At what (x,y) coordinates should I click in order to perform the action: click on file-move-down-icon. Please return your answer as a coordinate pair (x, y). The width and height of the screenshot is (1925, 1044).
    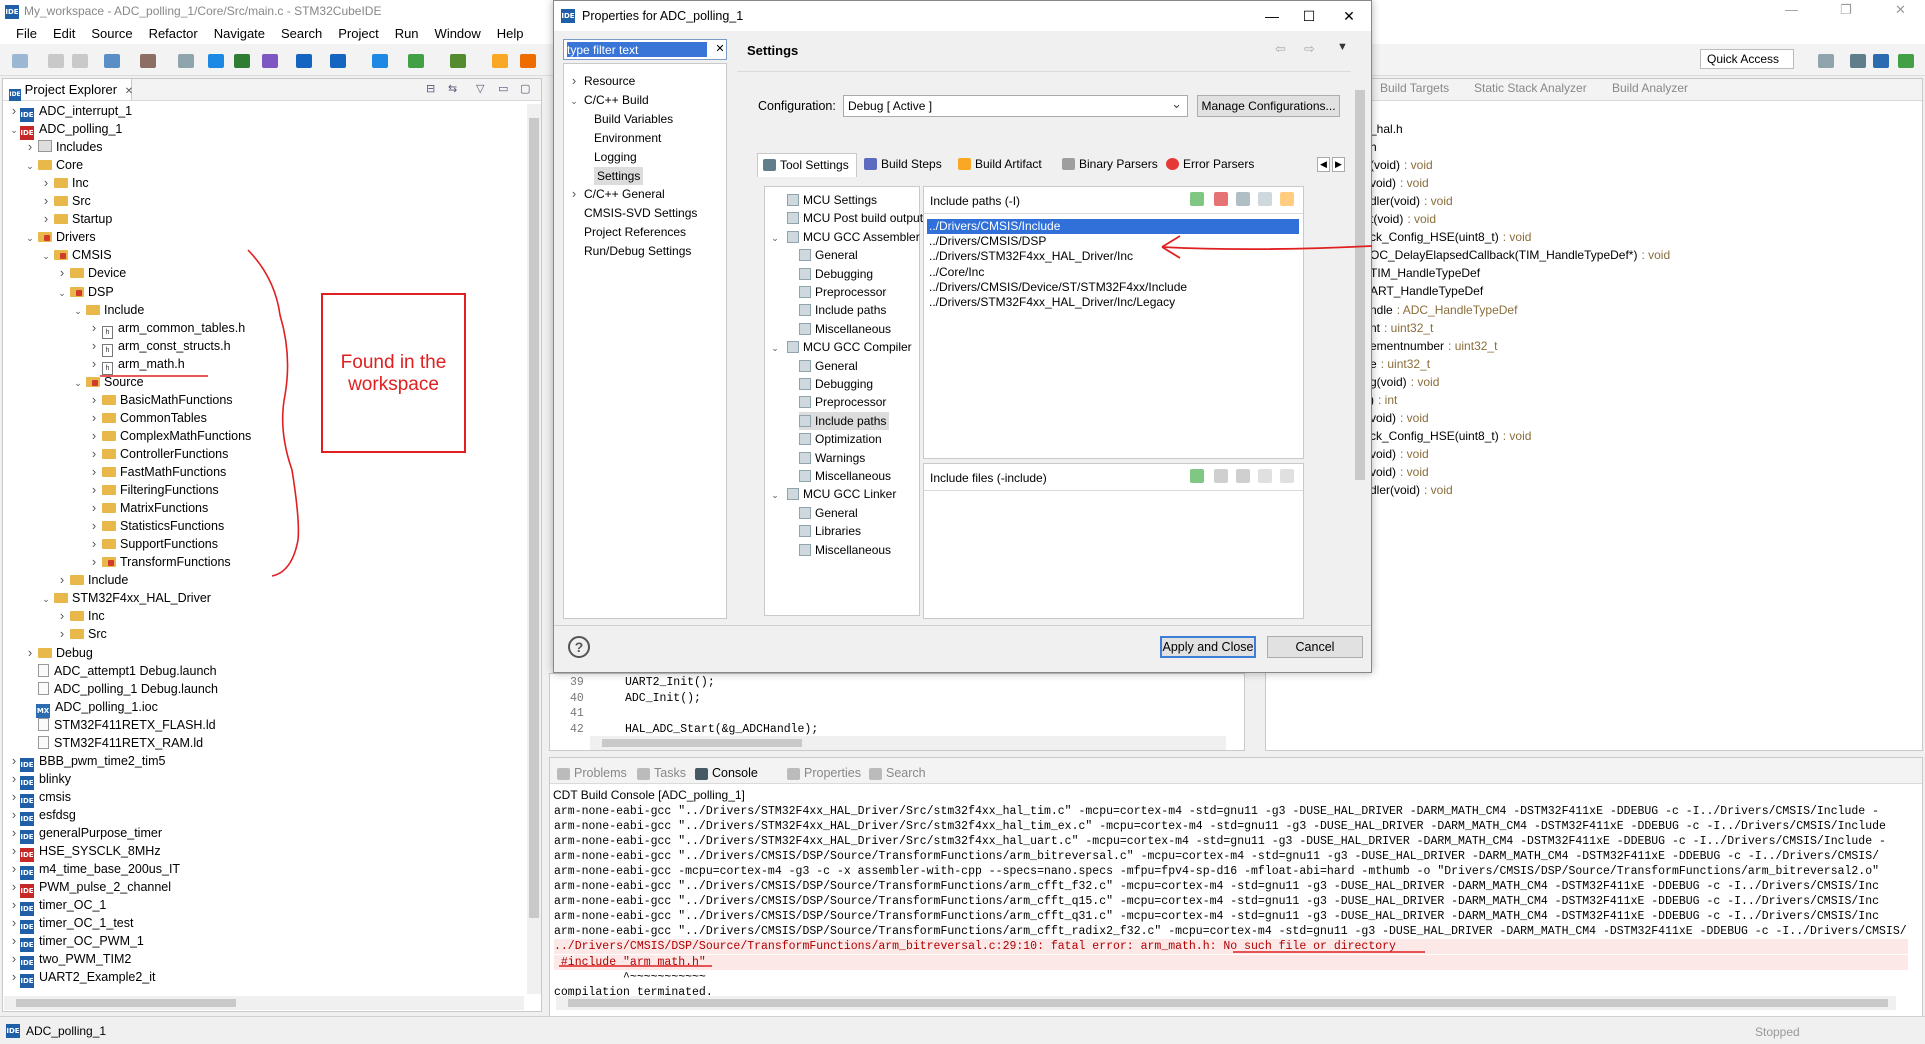
    Looking at the image, I should click on (1287, 476).